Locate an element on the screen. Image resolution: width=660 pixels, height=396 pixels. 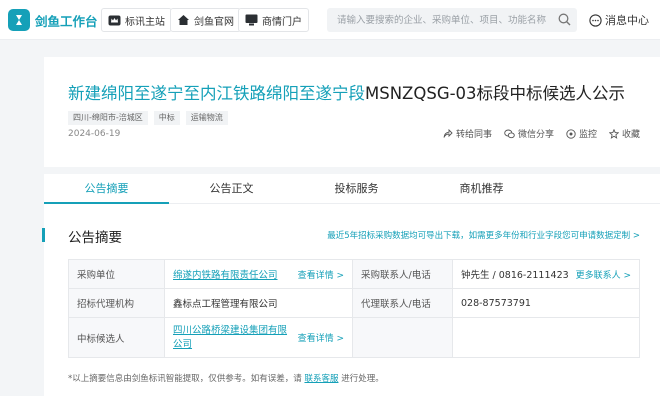
wechat-icon is located at coordinates (509, 133).